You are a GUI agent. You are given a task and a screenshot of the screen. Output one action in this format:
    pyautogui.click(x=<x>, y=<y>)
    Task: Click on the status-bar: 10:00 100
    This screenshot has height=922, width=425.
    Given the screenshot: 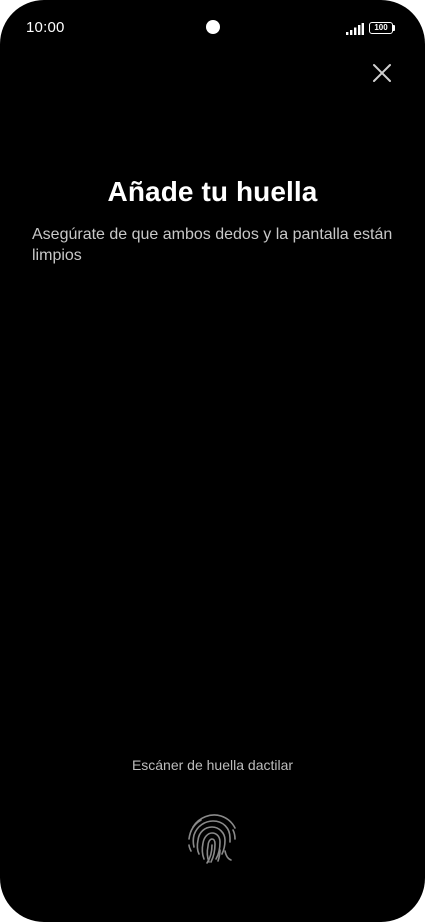 What is the action you would take?
    pyautogui.click(x=212, y=28)
    